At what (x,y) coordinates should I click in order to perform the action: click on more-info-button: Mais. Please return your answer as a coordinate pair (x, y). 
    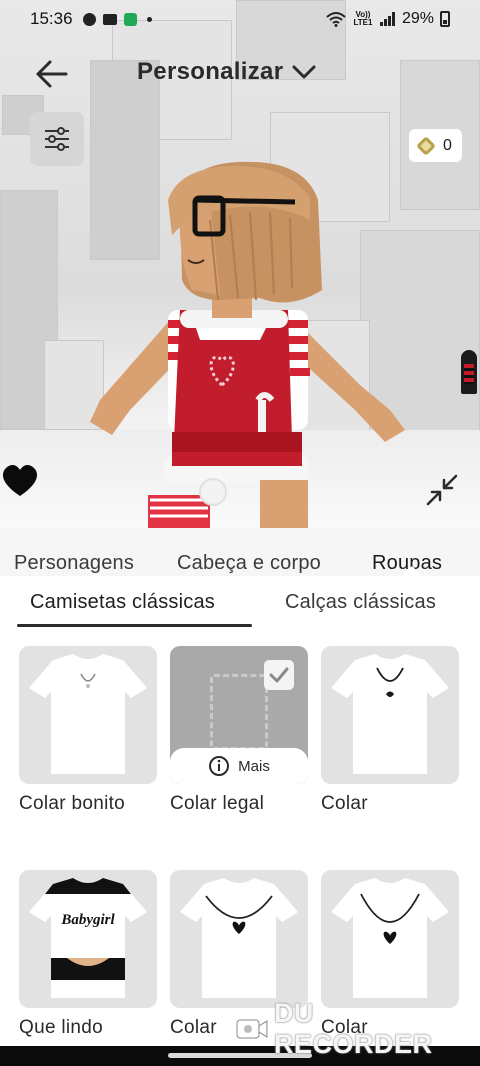
    Looking at the image, I should click on (239, 766).